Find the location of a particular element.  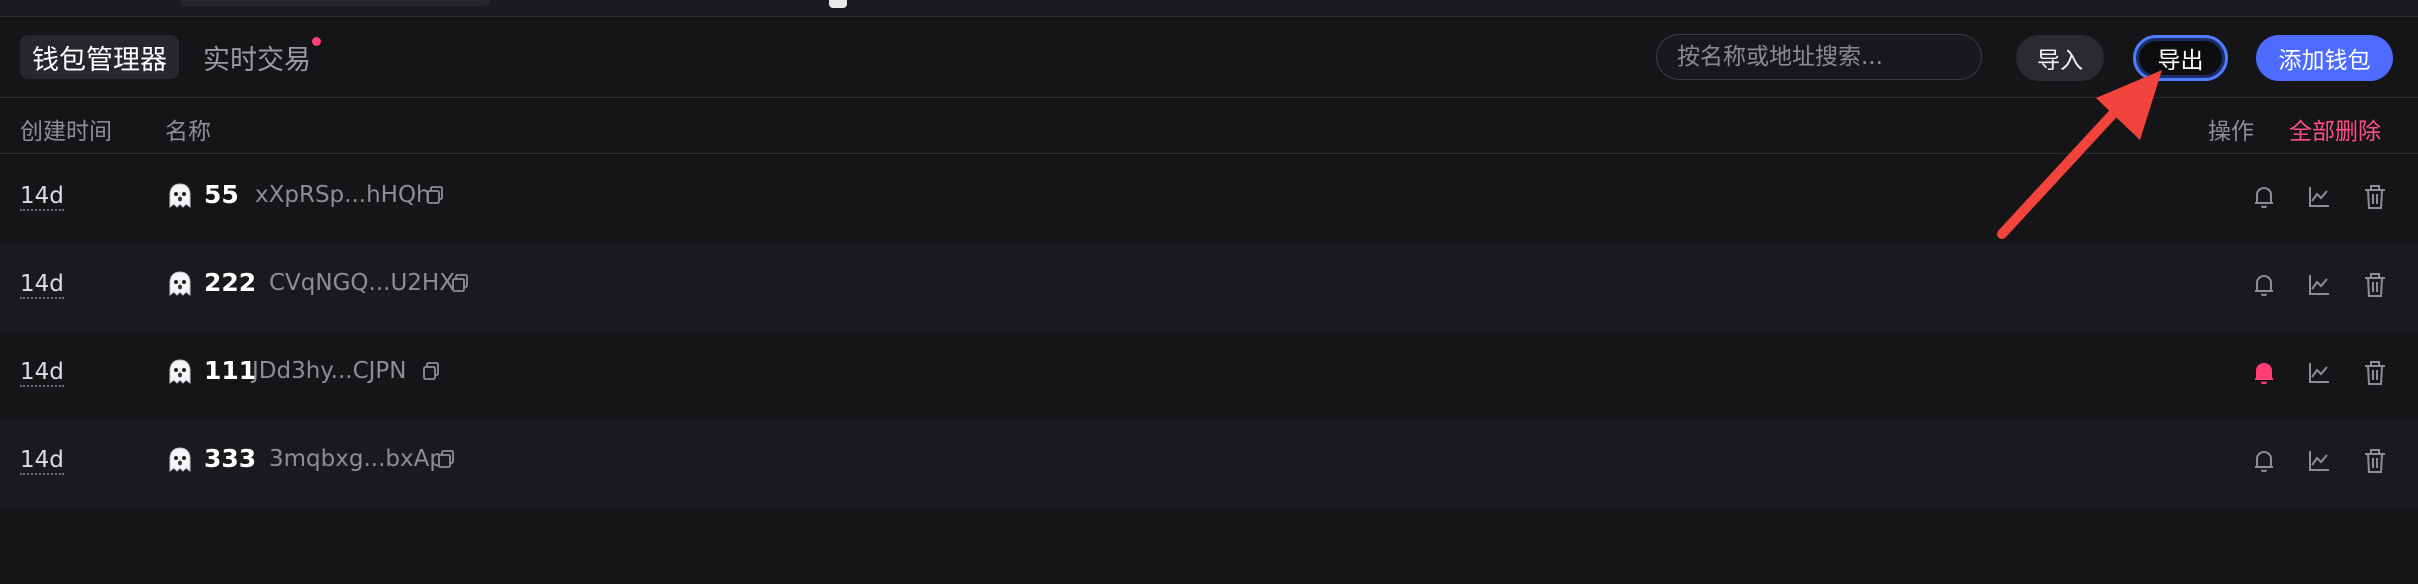

add-wallet-button-label: 添加钱包 is located at coordinates (2324, 61).